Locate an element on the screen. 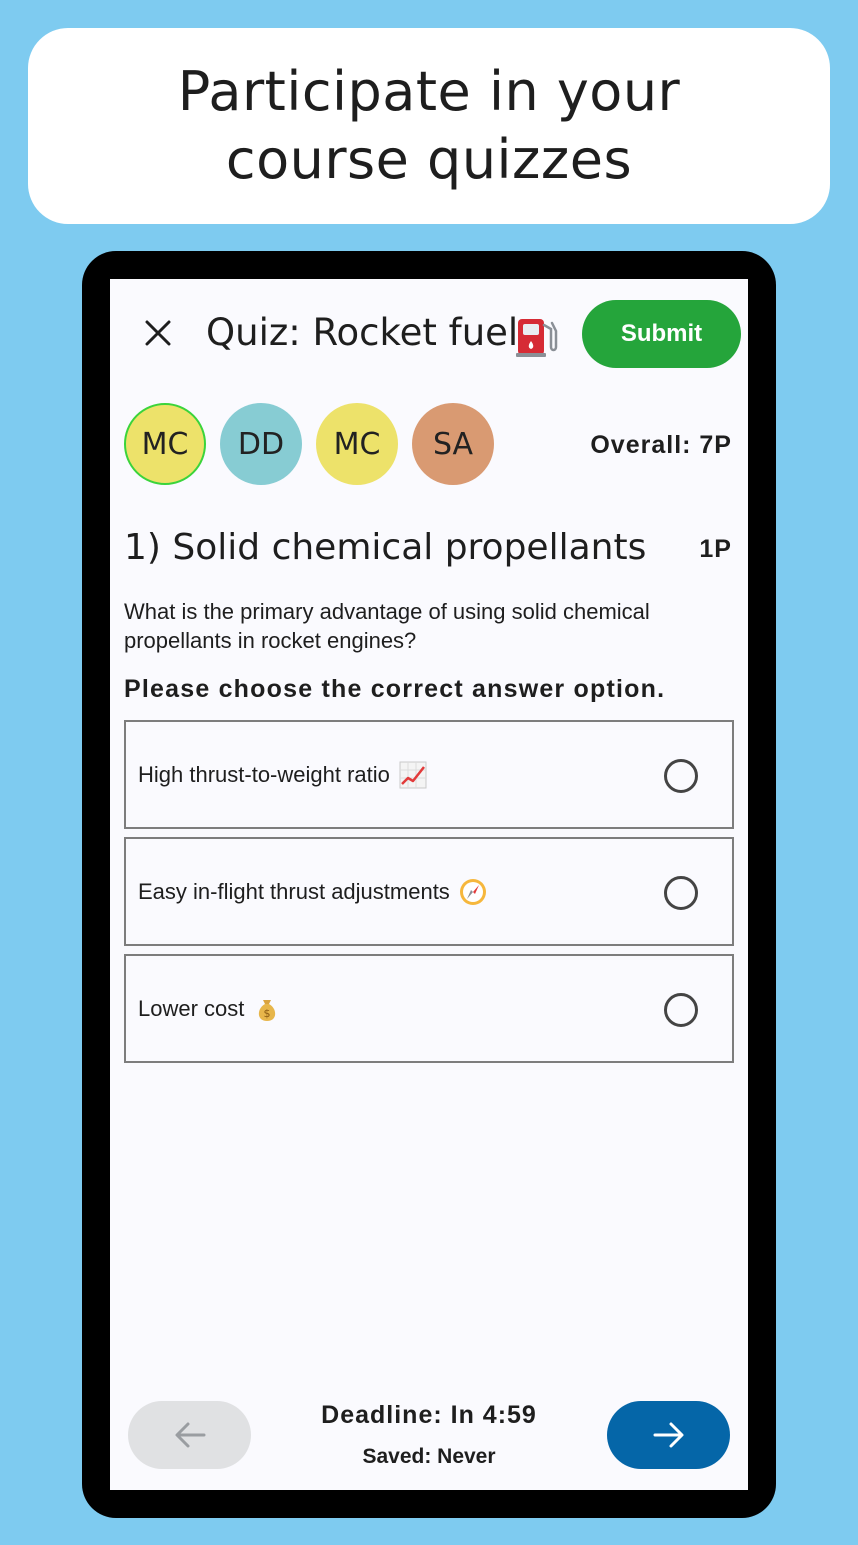 The width and height of the screenshot is (858, 1545). question-points: 1P is located at coordinates (715, 549).